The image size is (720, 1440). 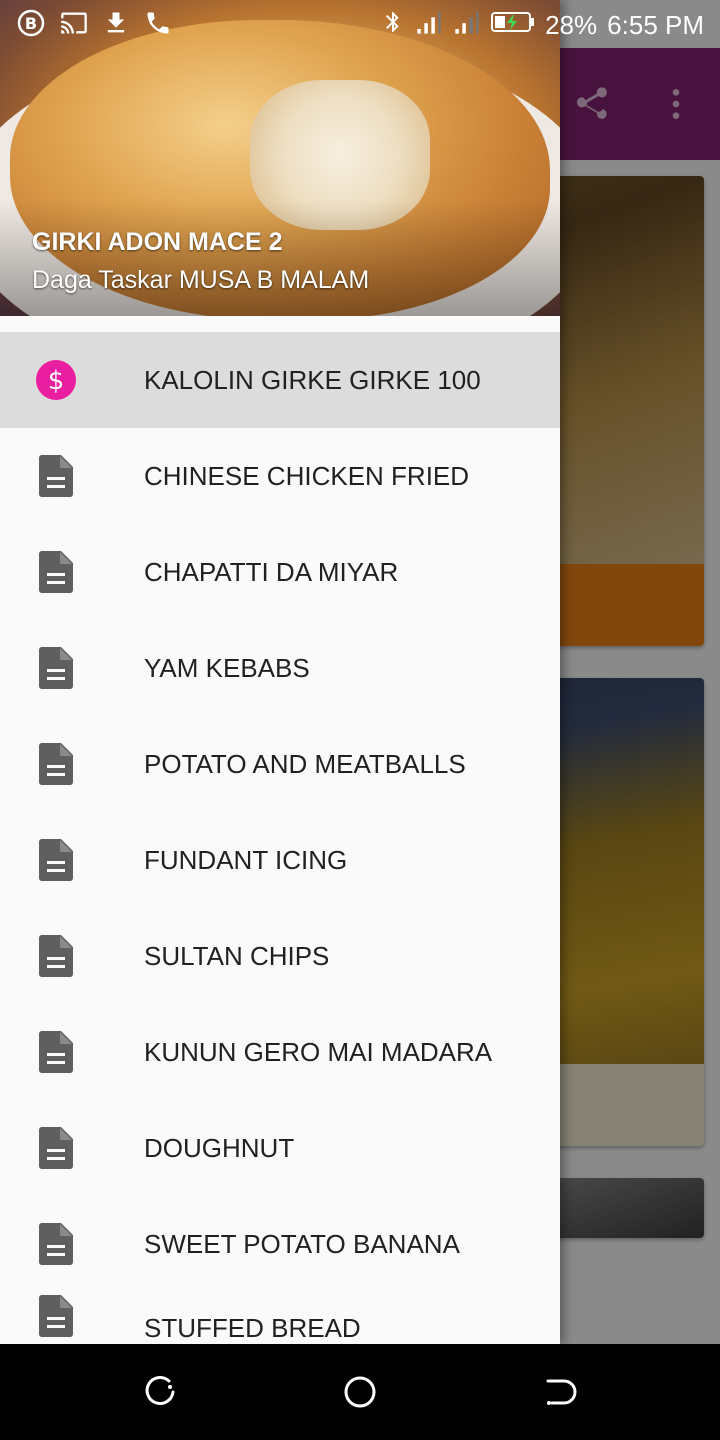 What do you see at coordinates (513, 25) in the screenshot?
I see `battery-charging-icon` at bounding box center [513, 25].